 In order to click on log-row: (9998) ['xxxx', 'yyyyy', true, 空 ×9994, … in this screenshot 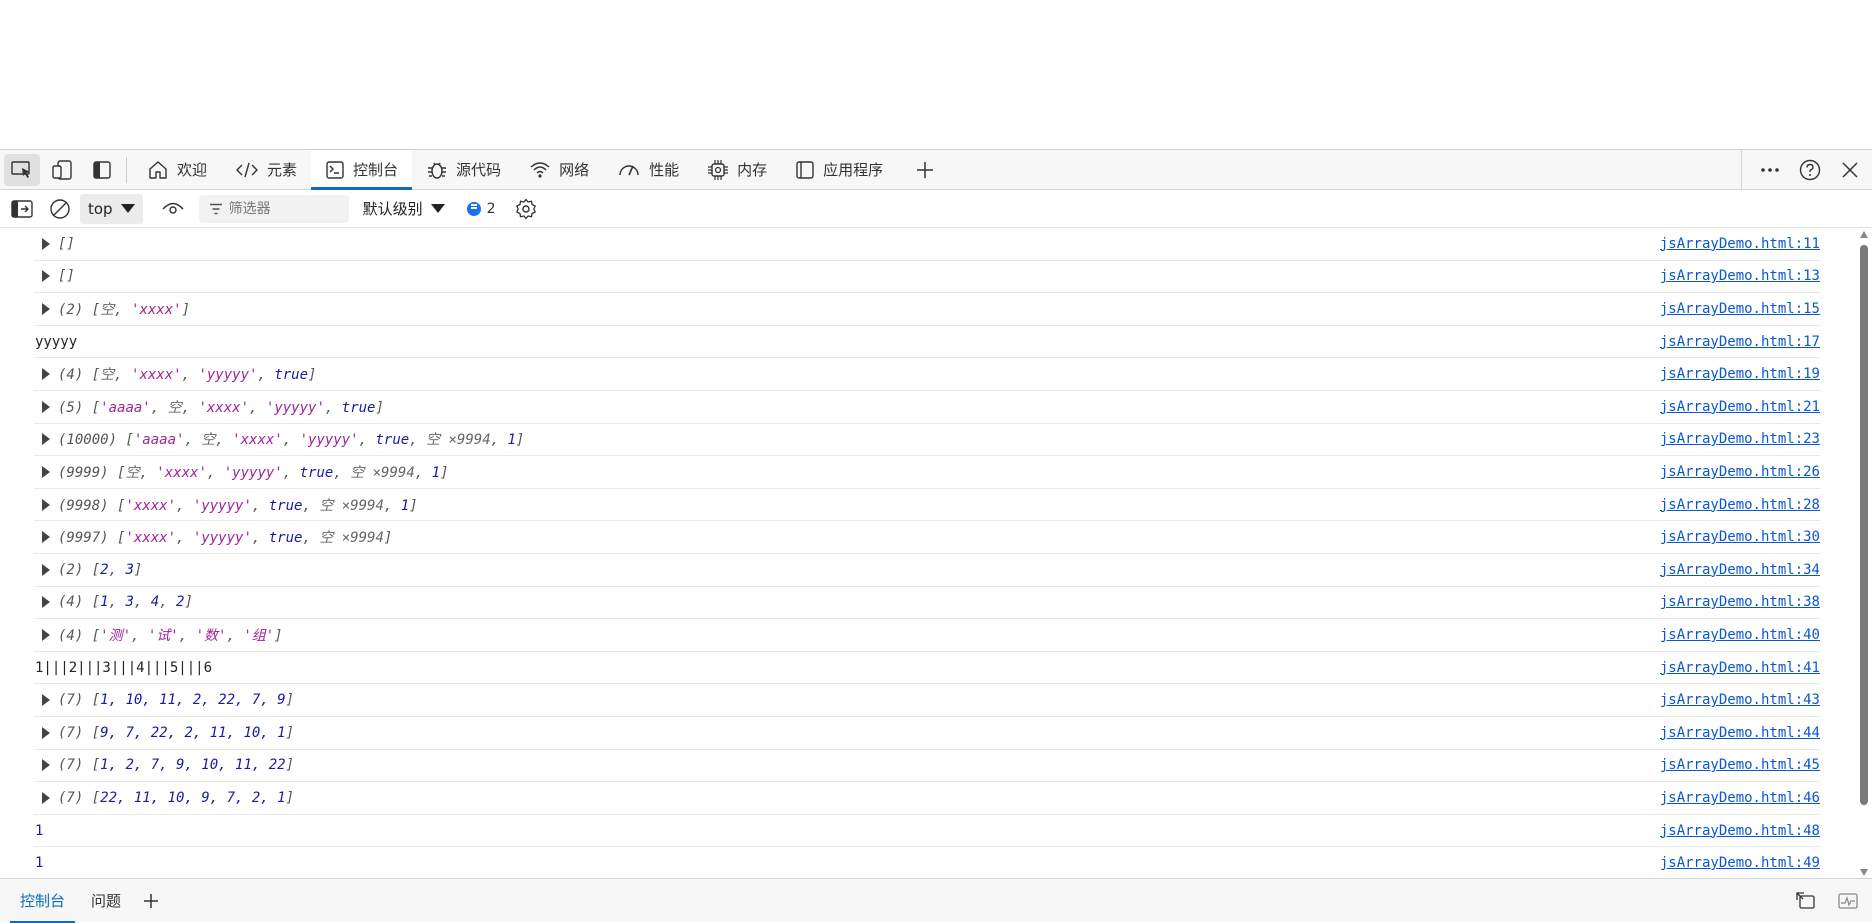, I will do `click(927, 505)`.